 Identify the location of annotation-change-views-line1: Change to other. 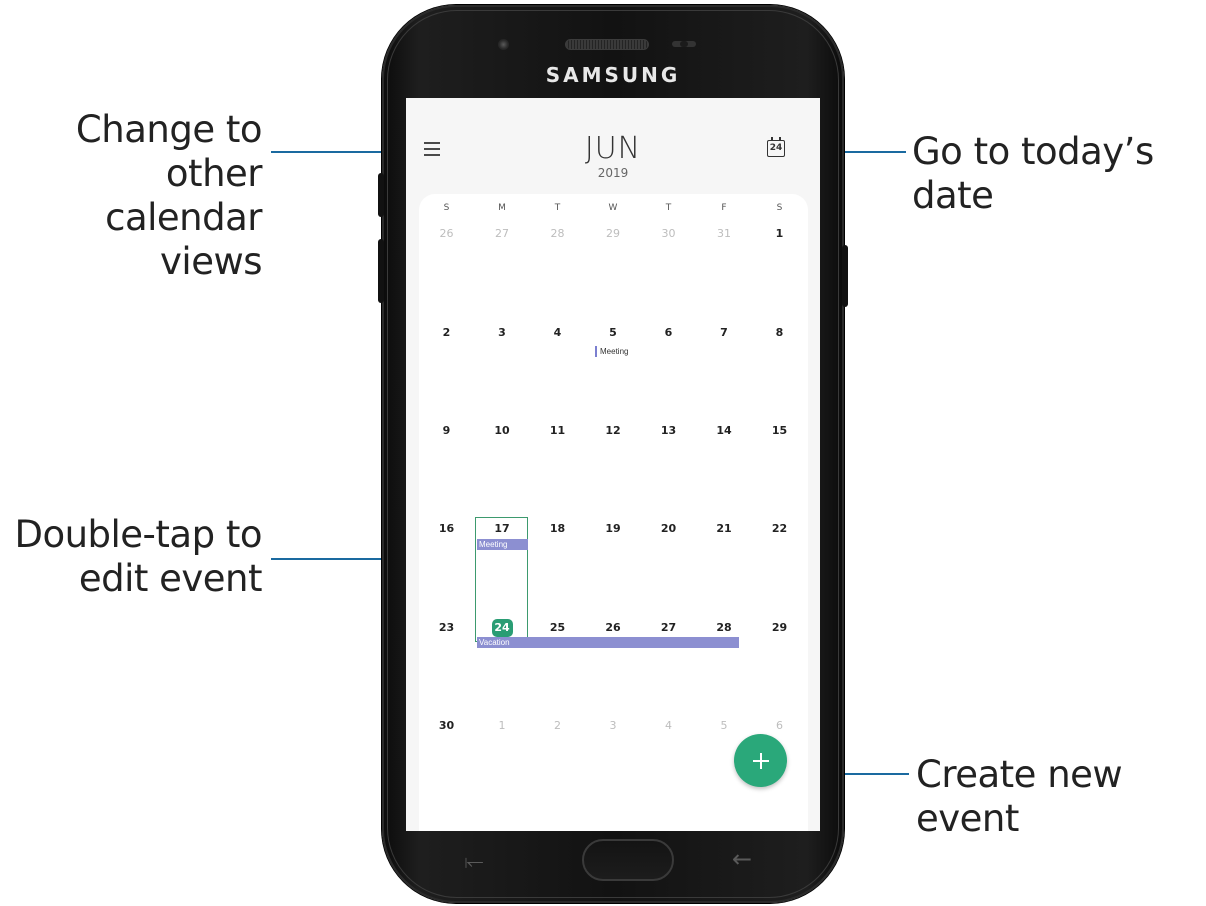
(169, 151).